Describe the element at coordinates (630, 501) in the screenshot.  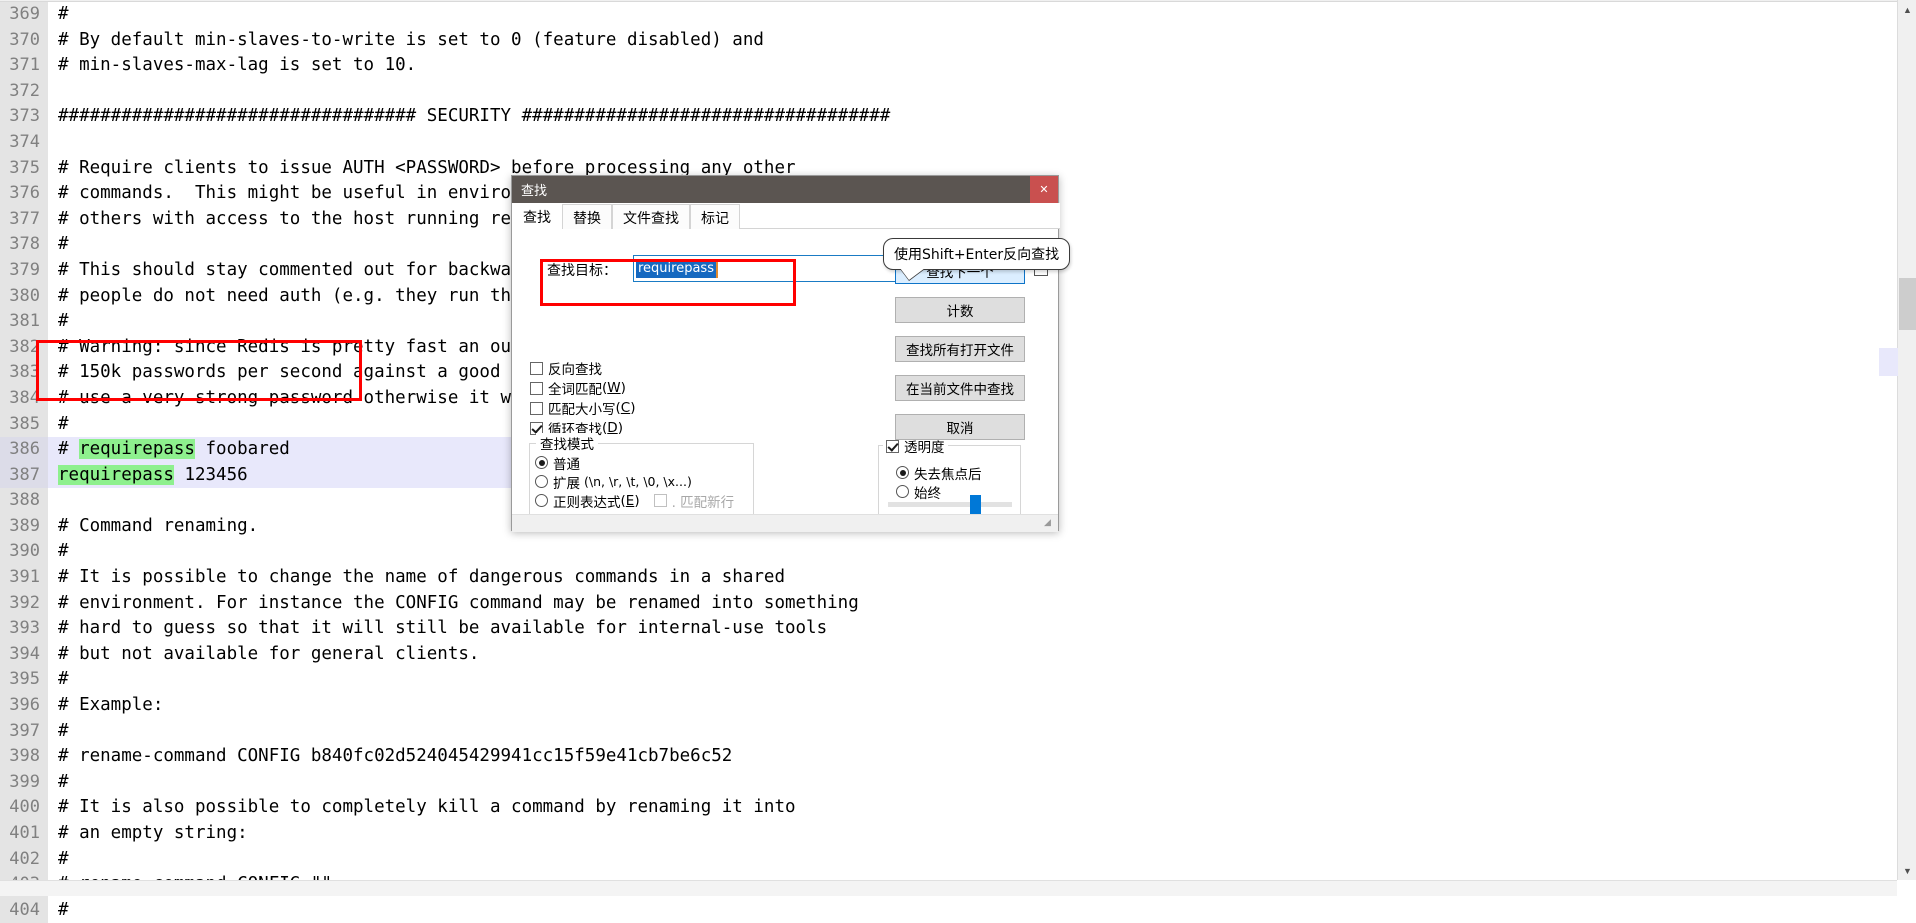
I see `radio-mode-regex-accel: (E)` at that location.